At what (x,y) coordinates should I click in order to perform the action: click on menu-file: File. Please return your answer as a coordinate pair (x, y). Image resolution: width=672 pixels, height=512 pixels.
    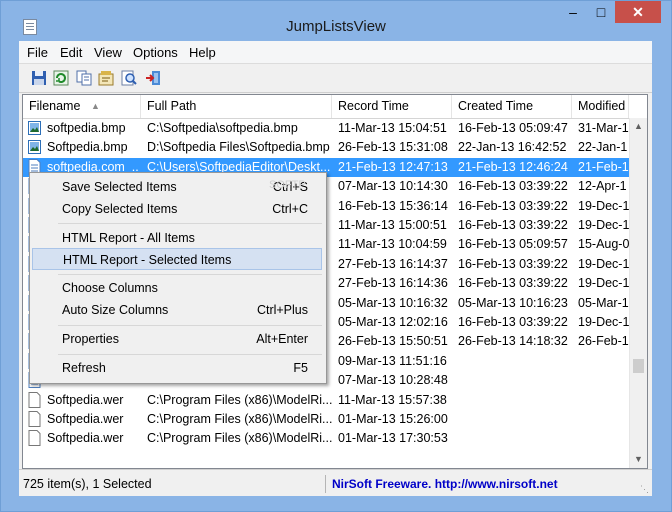
    Looking at the image, I should click on (37, 52).